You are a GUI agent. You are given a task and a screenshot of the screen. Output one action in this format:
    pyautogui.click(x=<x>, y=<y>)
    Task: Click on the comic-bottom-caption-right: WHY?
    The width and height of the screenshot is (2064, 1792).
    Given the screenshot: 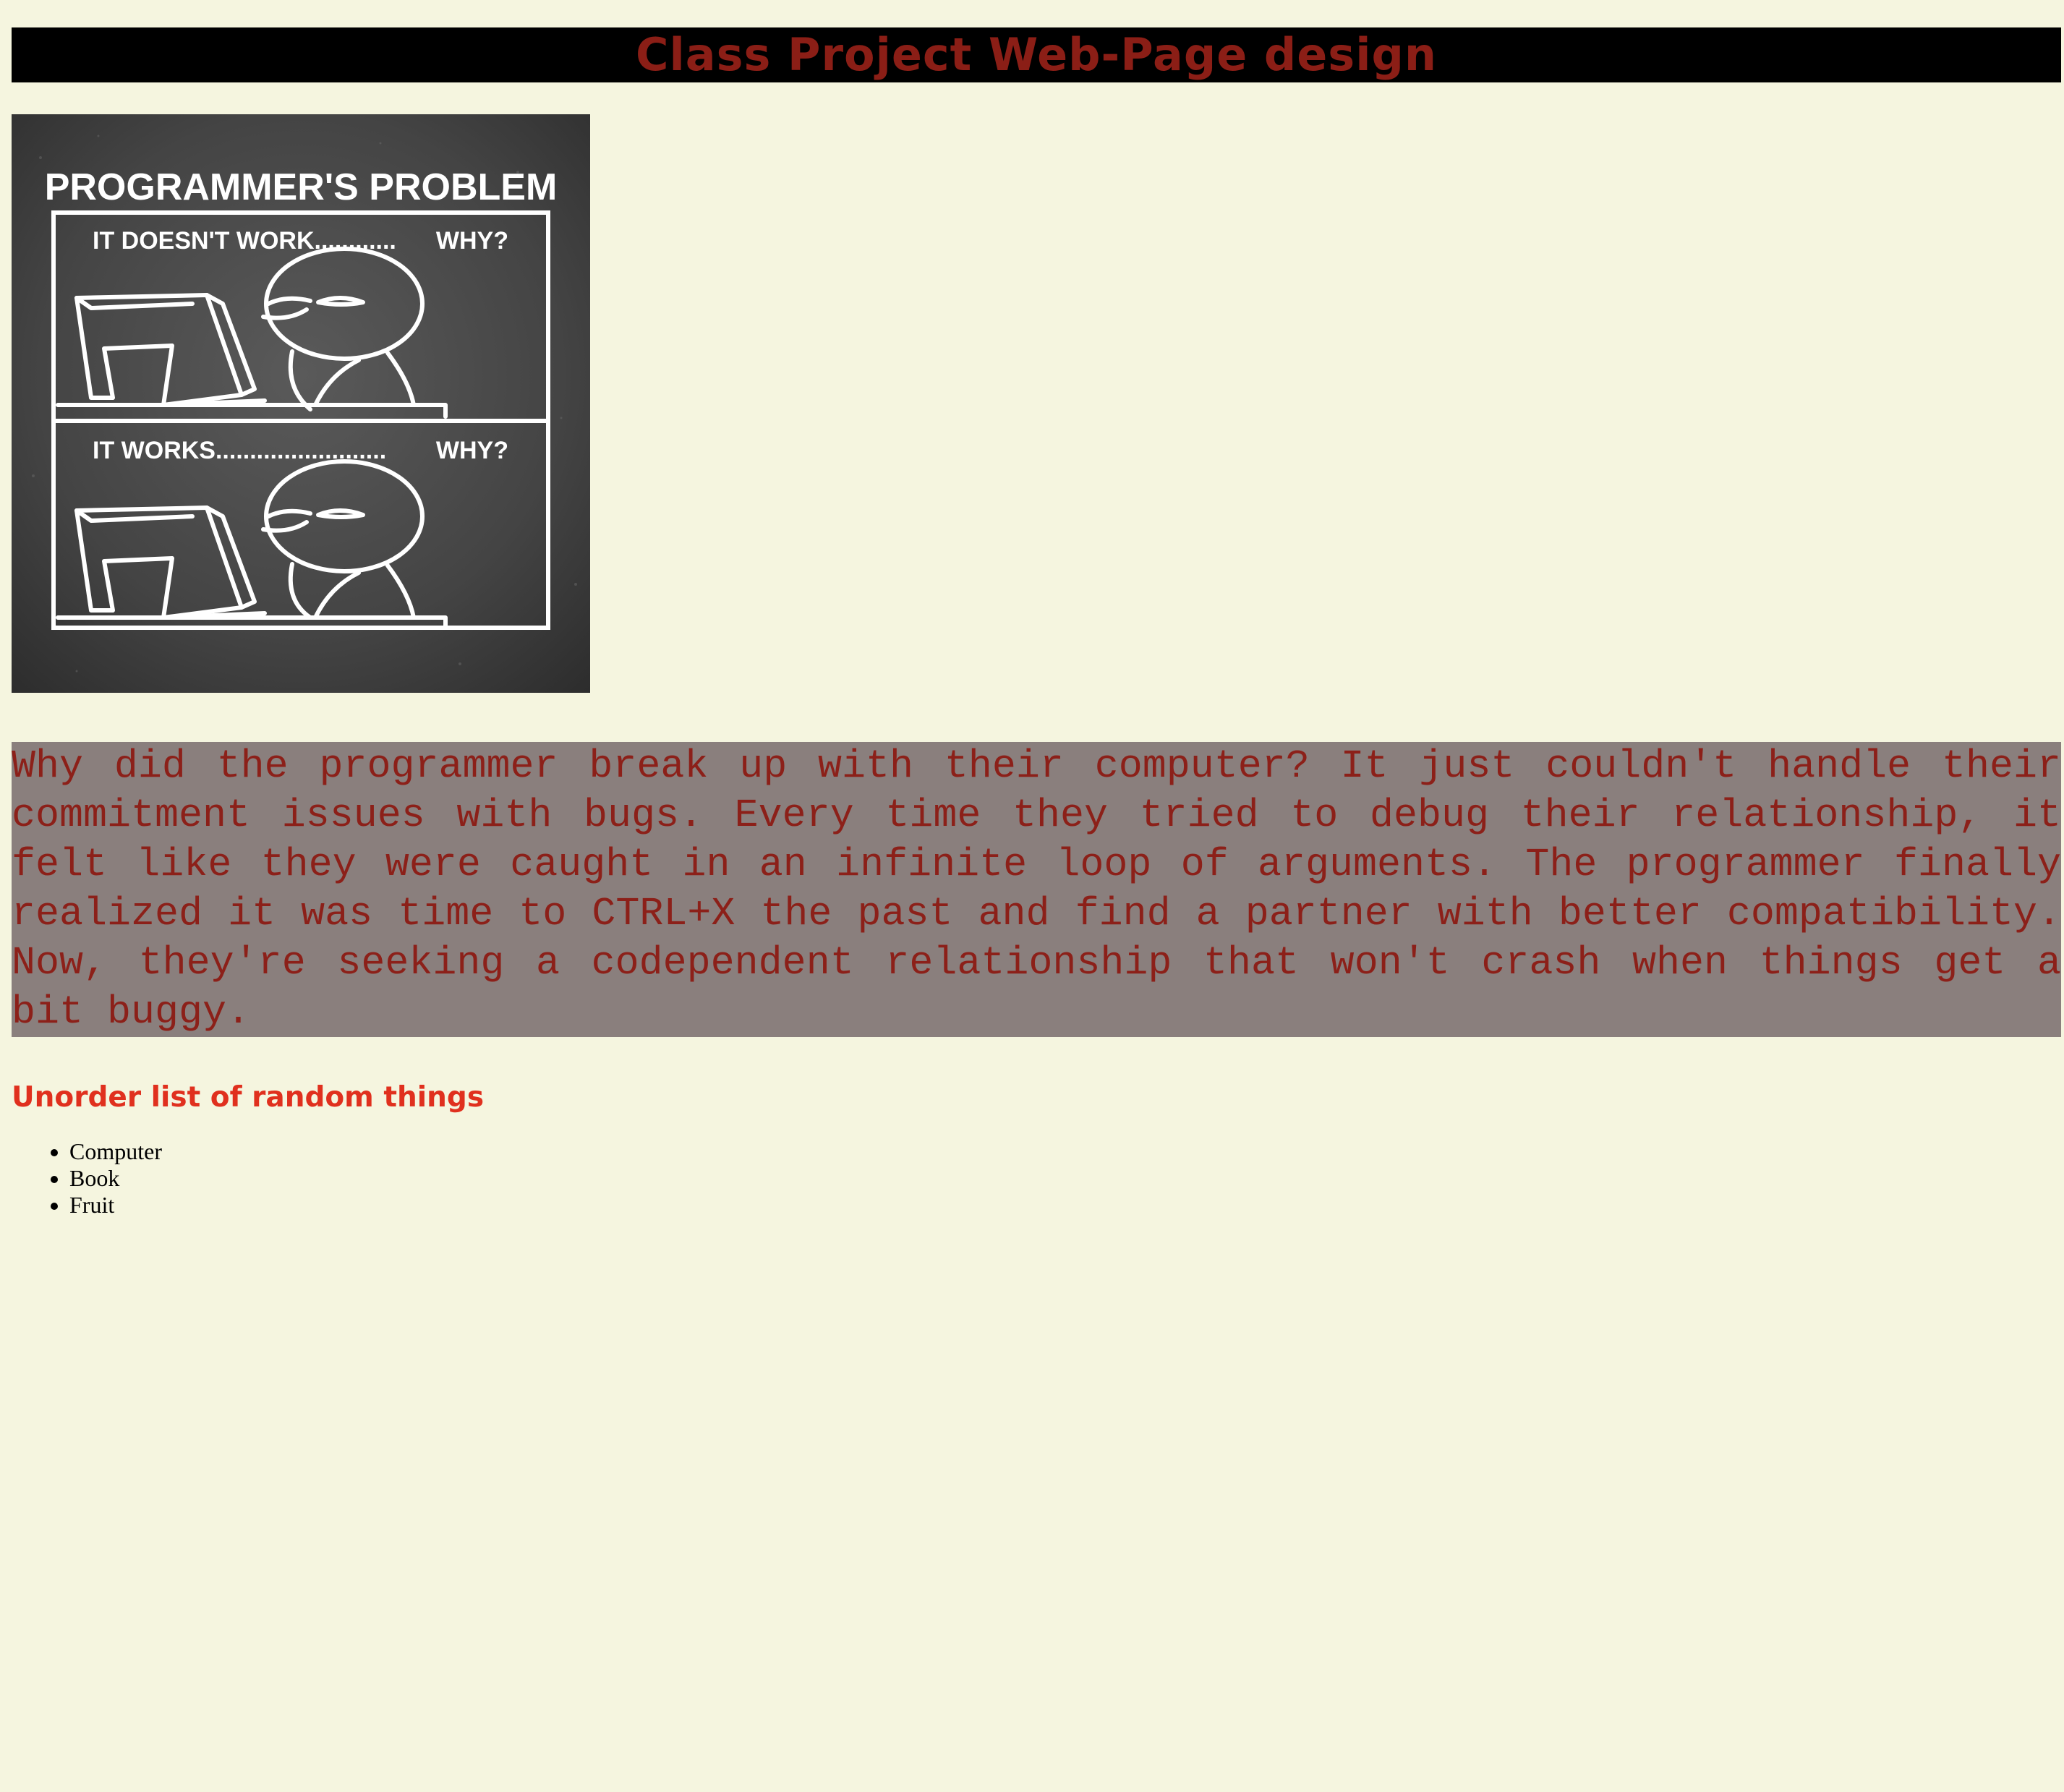 What is the action you would take?
    pyautogui.click(x=472, y=450)
    